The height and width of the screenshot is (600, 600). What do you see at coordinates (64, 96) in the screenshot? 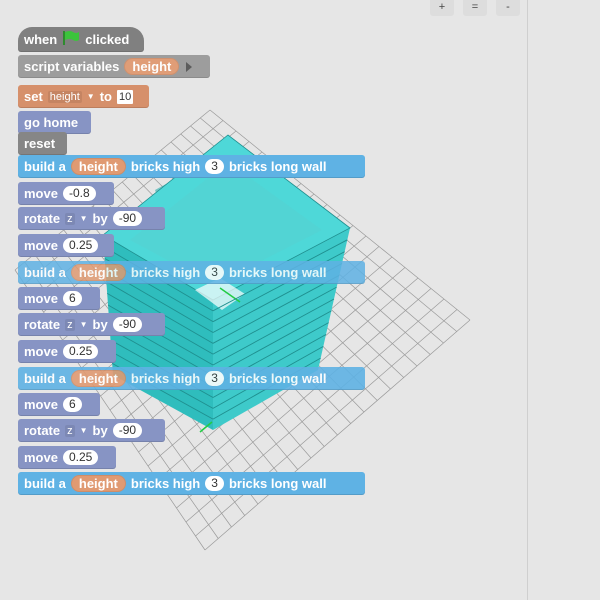
I see `variable-dropdown: height` at bounding box center [64, 96].